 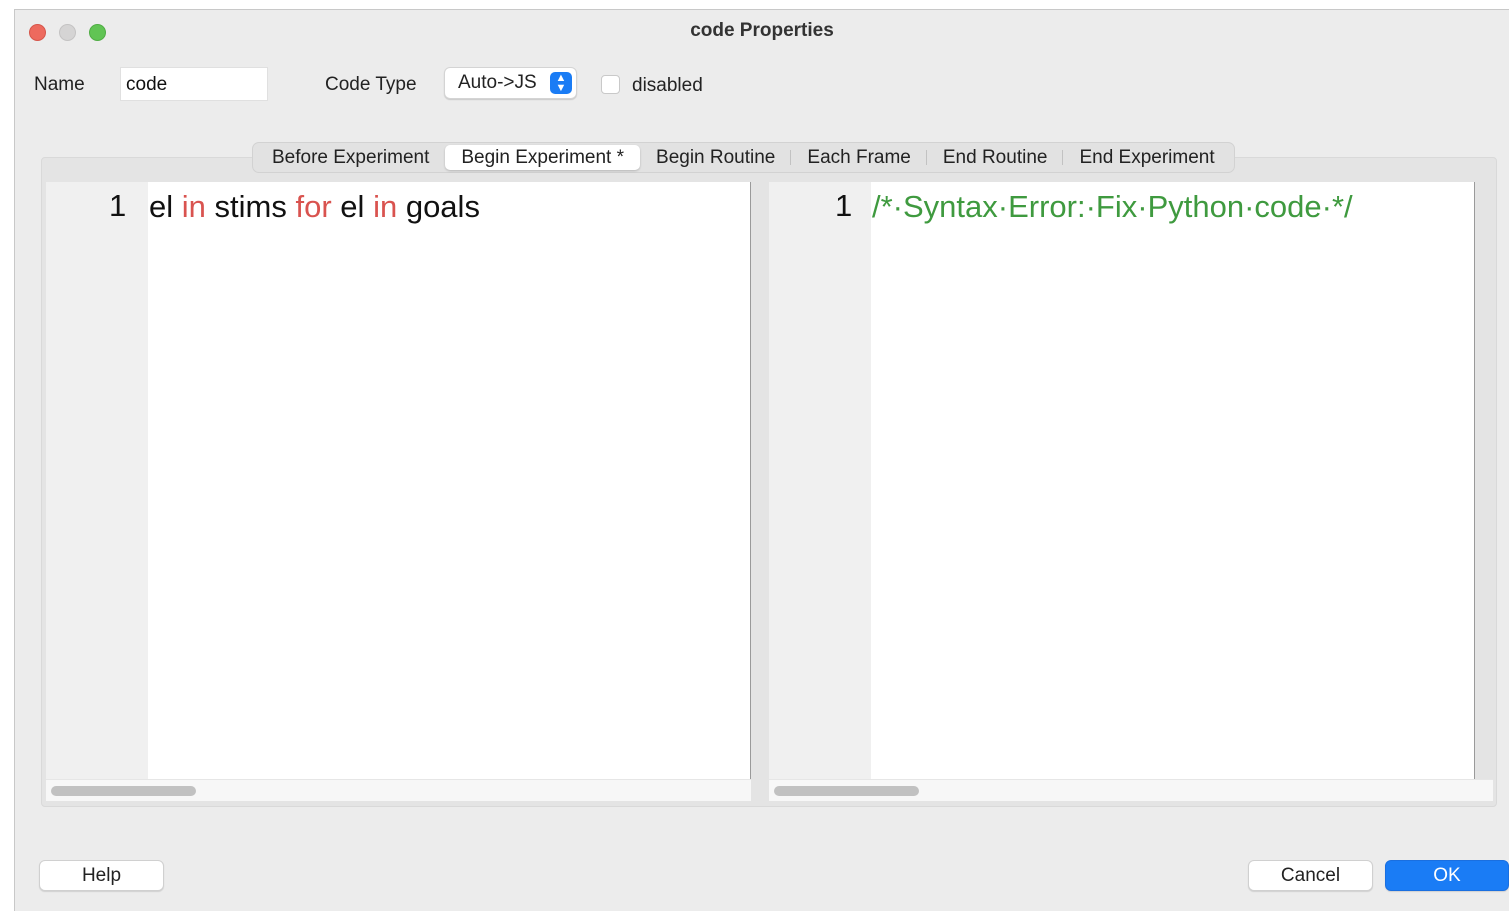 I want to click on tab-end-experiment: End Experiment, so click(x=1146, y=157).